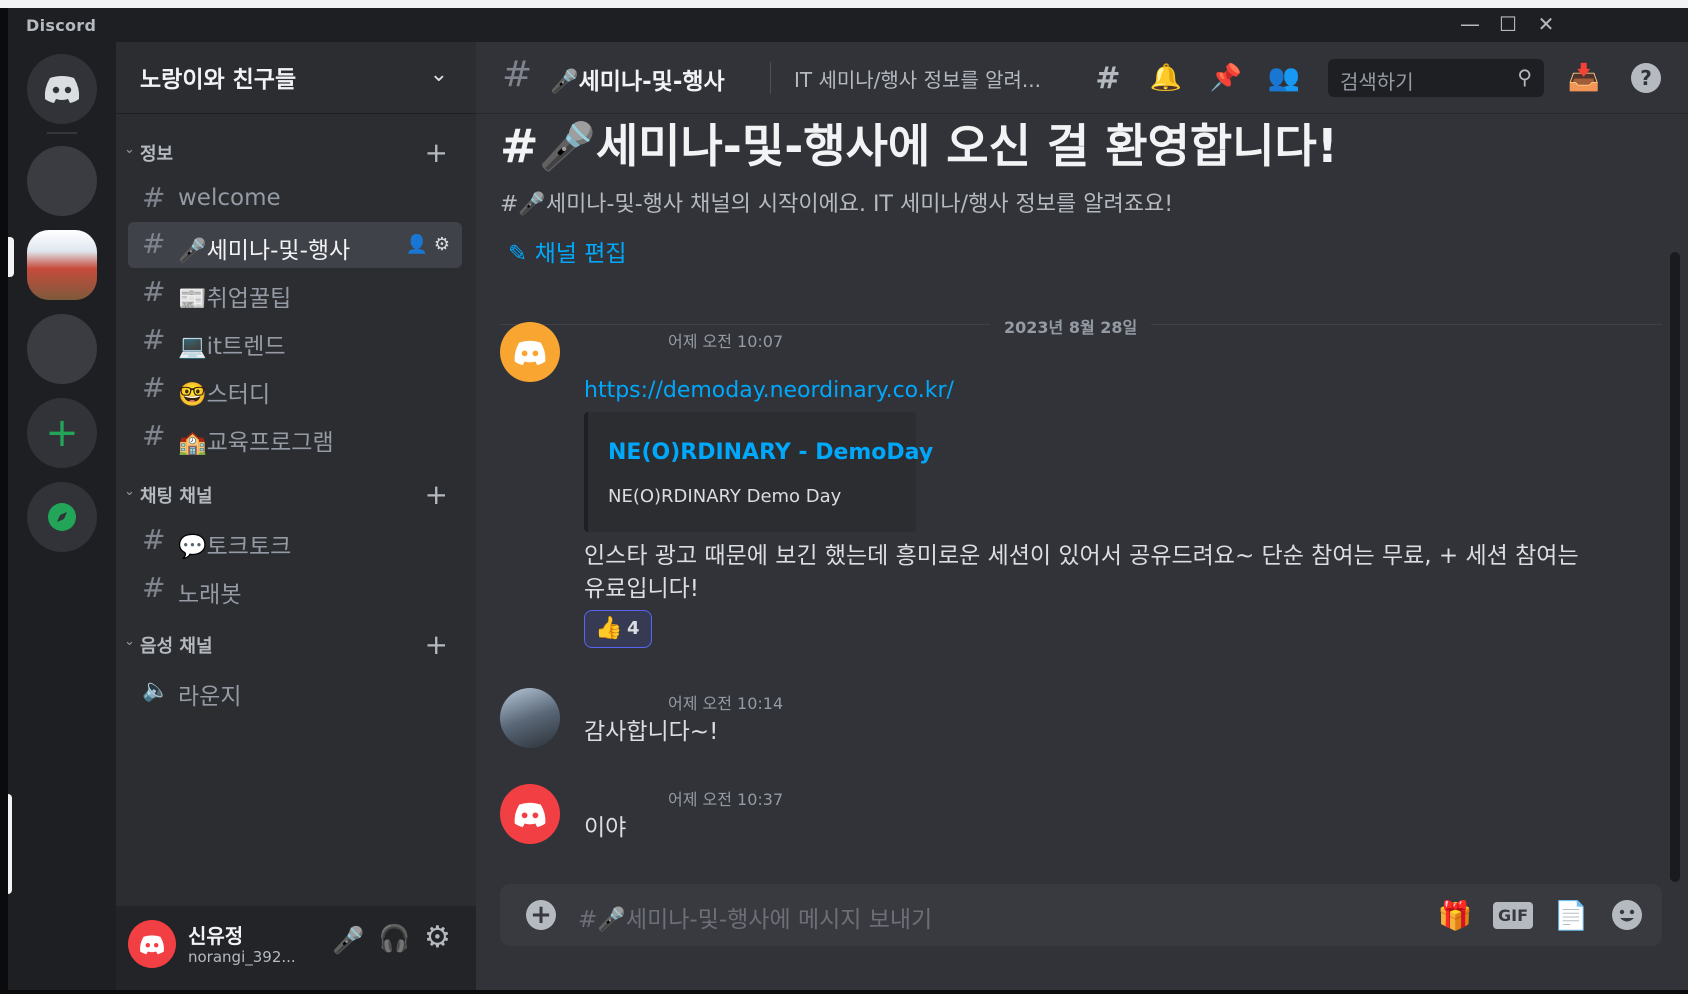  What do you see at coordinates (1166, 78) in the screenshot?
I see `bell-icon: 🔔` at bounding box center [1166, 78].